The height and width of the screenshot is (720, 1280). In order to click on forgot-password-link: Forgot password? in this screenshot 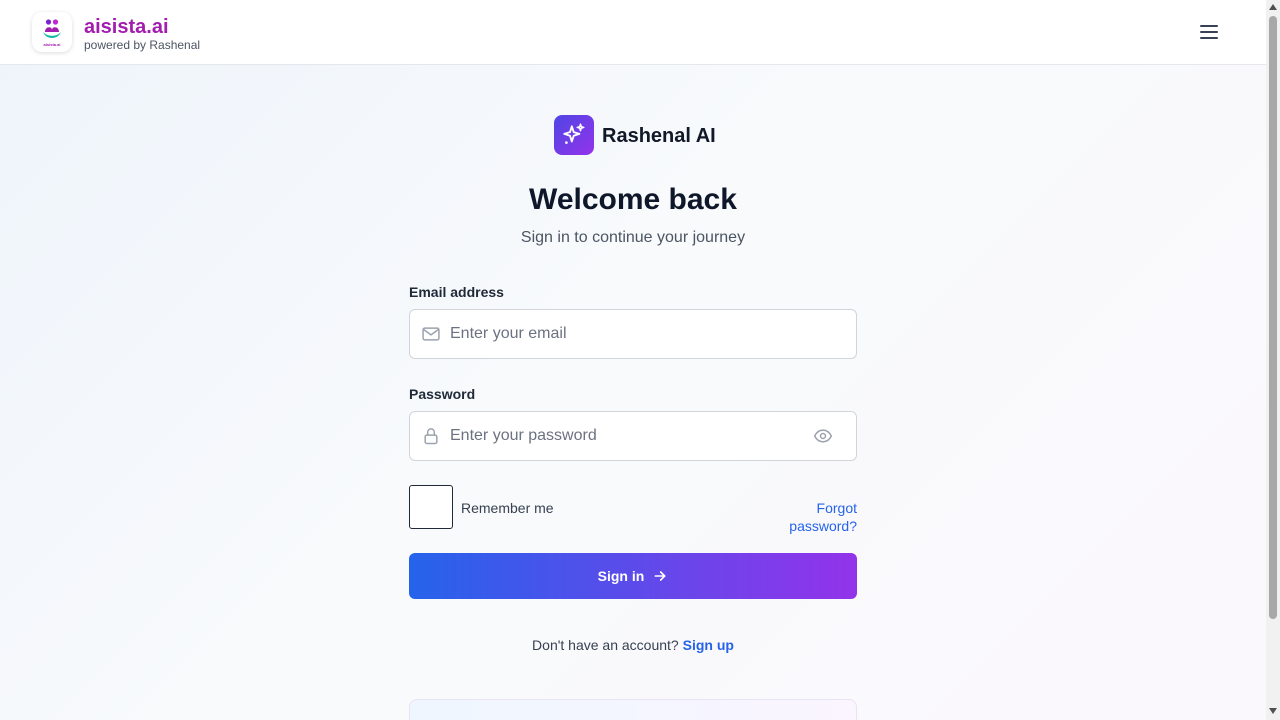, I will do `click(802, 517)`.